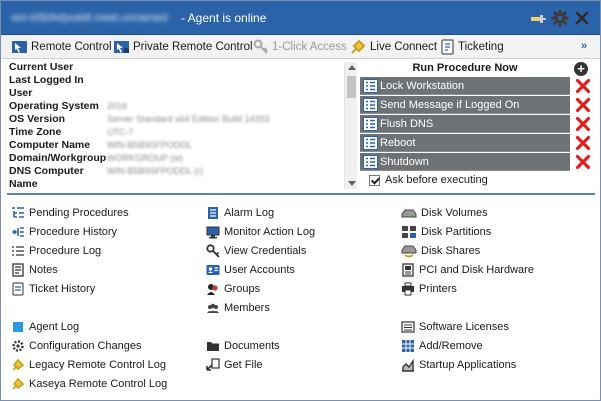 The height and width of the screenshot is (401, 601). I want to click on procedure-log-icon, so click(18, 251).